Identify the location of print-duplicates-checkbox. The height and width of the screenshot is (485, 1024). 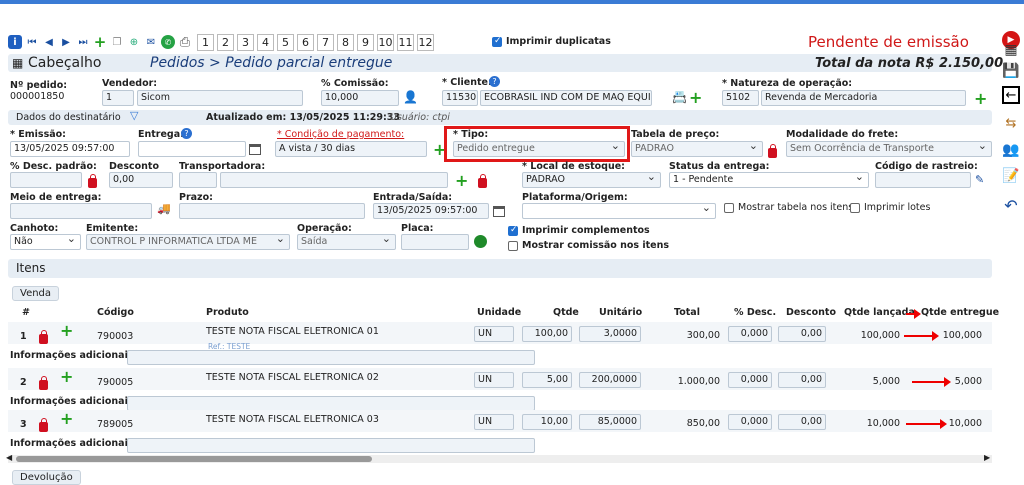
(497, 41).